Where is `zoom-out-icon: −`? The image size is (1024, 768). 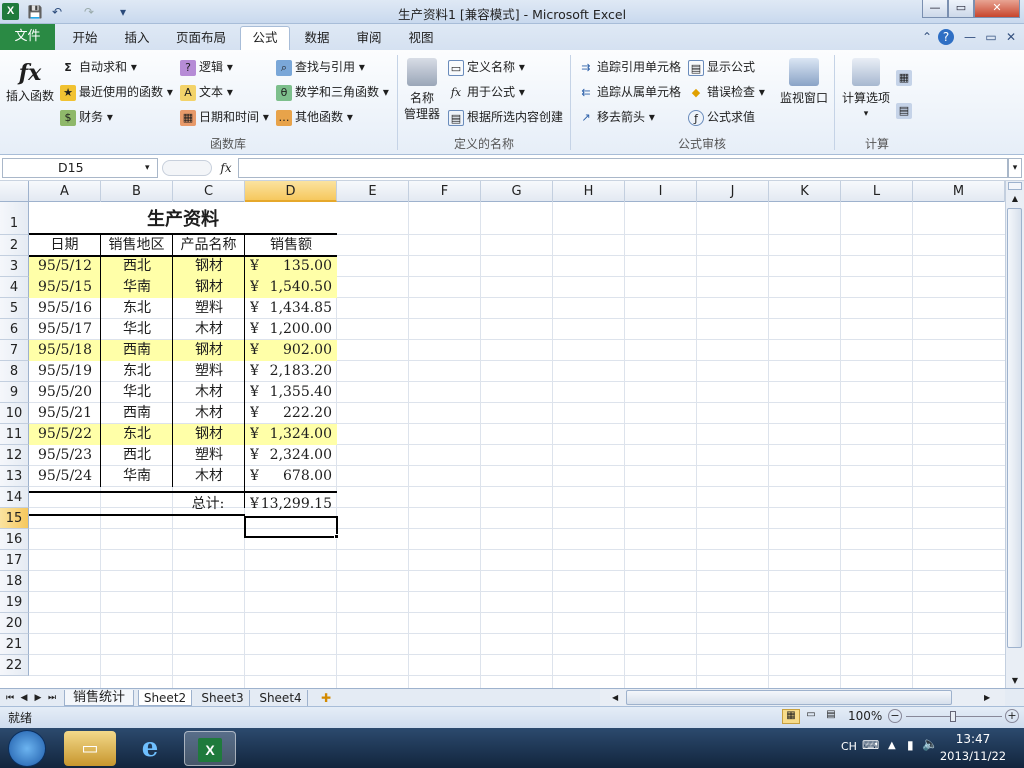 zoom-out-icon: − is located at coordinates (895, 716).